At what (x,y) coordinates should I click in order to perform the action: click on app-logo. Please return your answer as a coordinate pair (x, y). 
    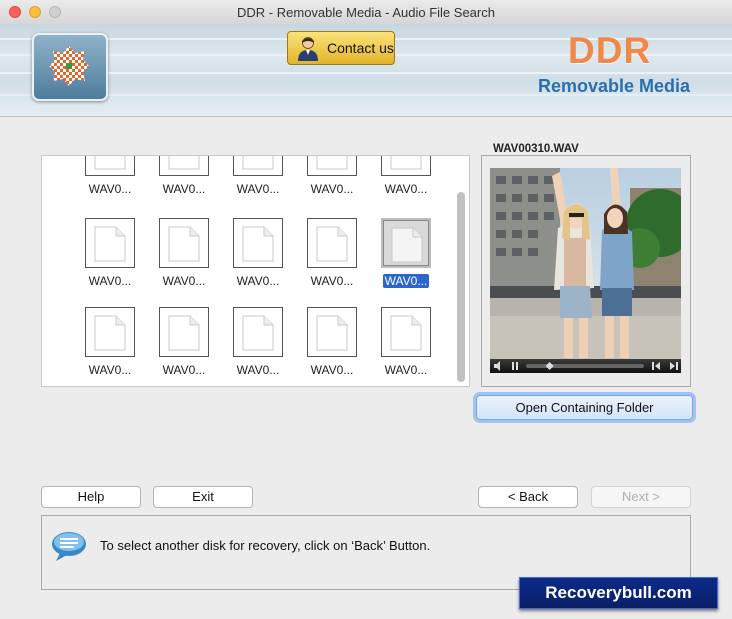
    Looking at the image, I should click on (70, 67).